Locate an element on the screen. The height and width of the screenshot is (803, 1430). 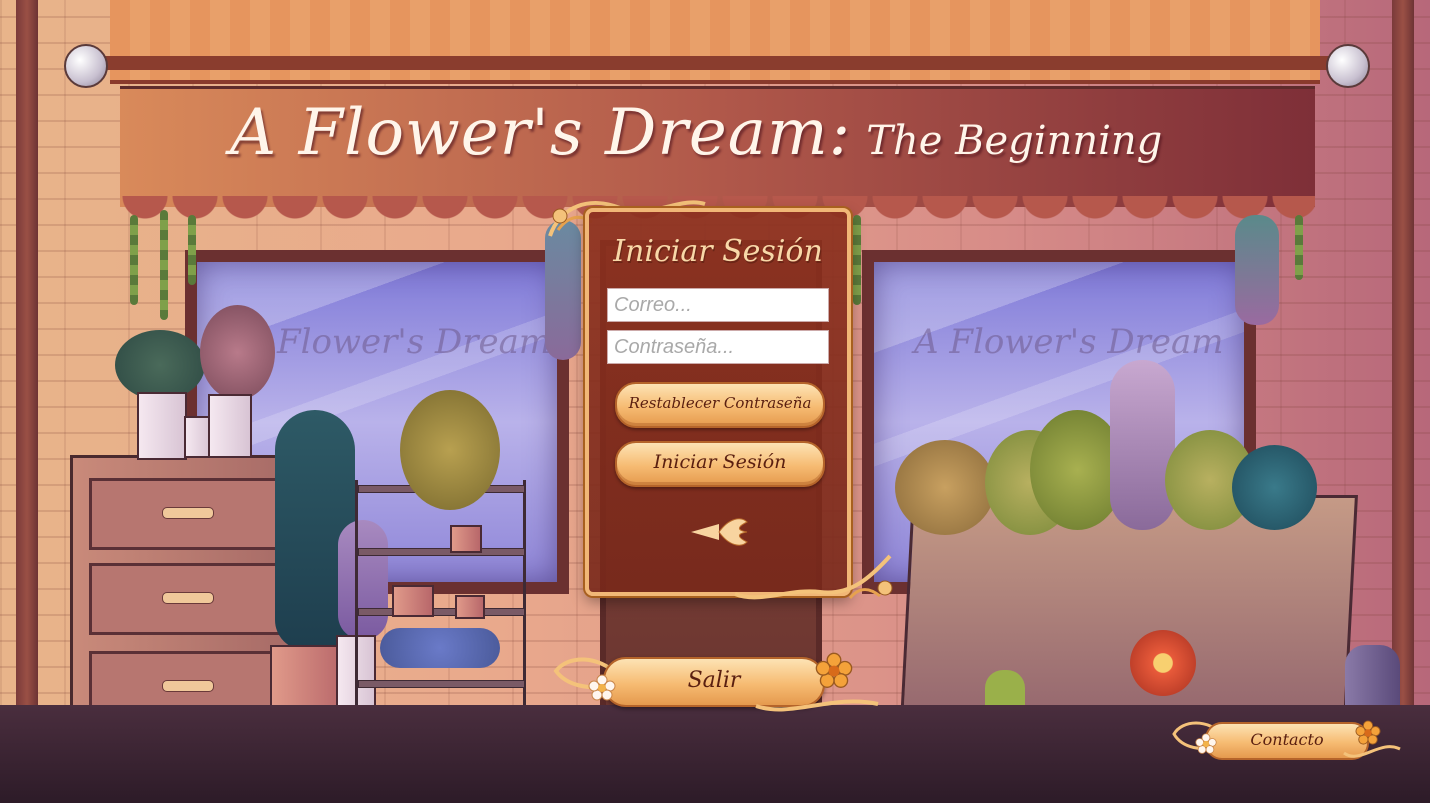
left-pillar is located at coordinates (27, 360).